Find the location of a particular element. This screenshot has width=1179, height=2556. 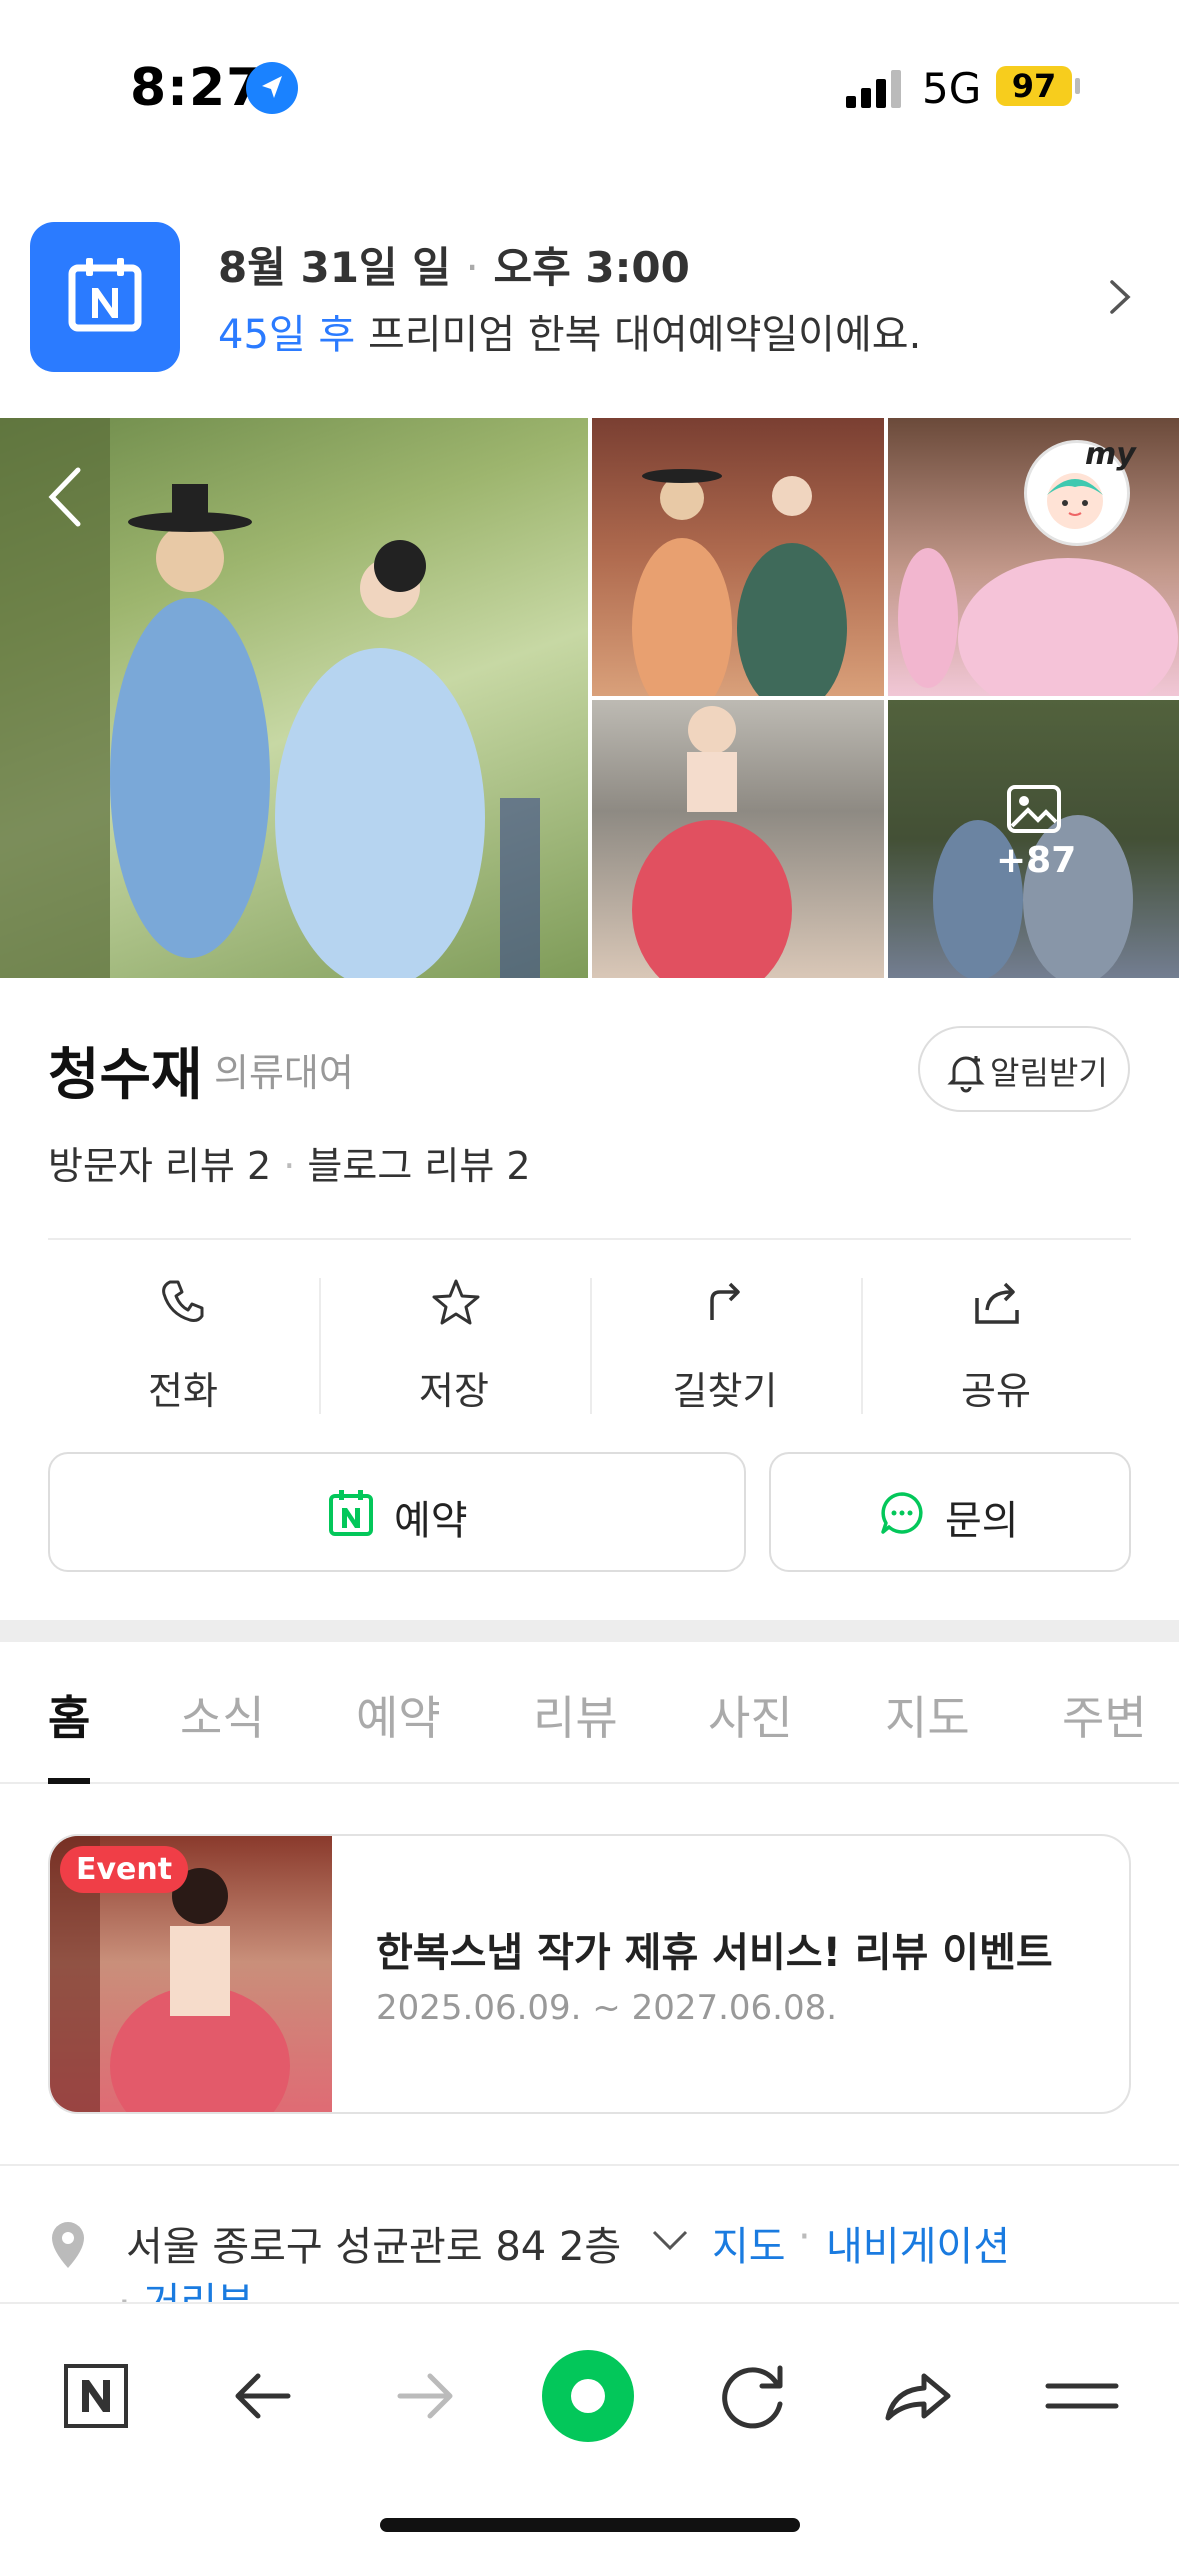

network-label: 5G is located at coordinates (952, 88).